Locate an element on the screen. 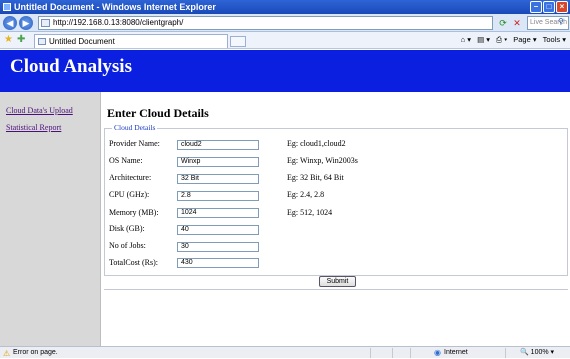  ie-app-icon is located at coordinates (7, 7).